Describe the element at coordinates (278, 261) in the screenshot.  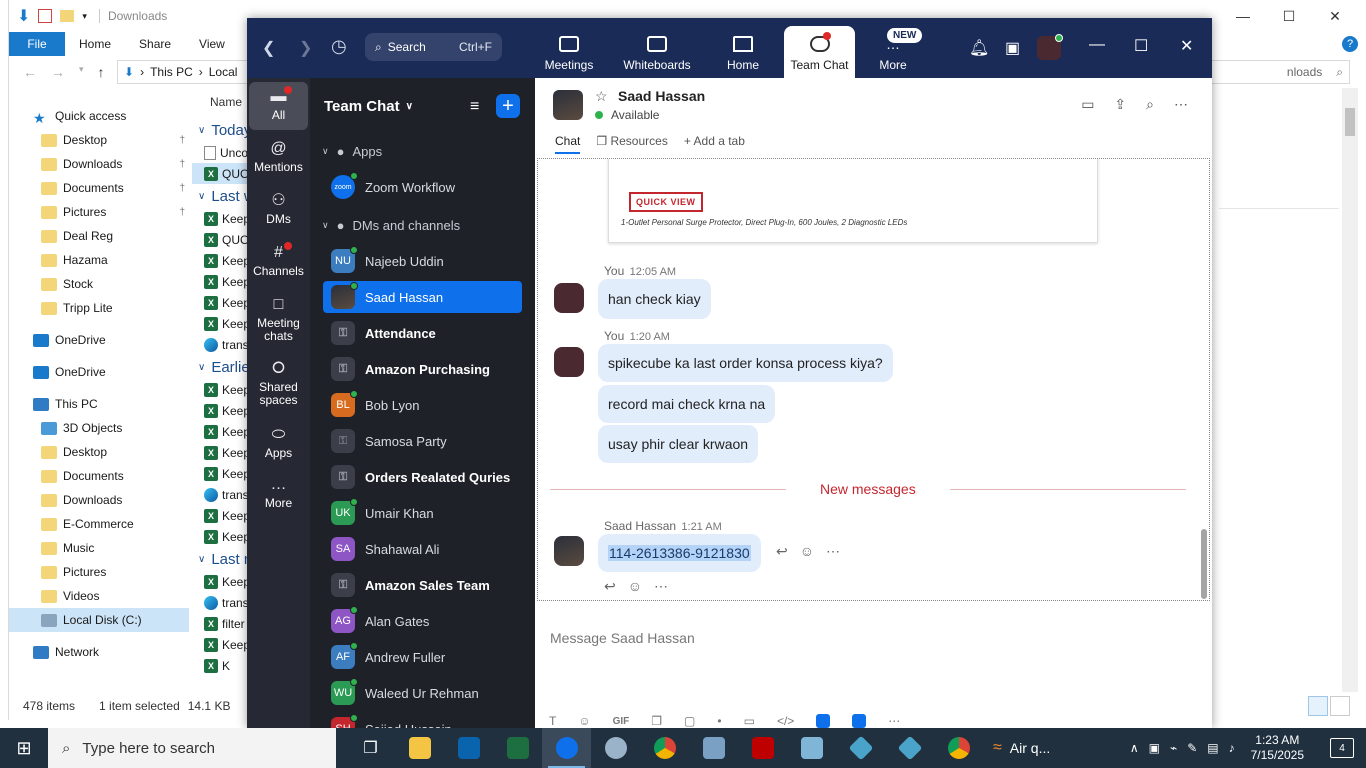
I see `rail-channels: # Channels` at that location.